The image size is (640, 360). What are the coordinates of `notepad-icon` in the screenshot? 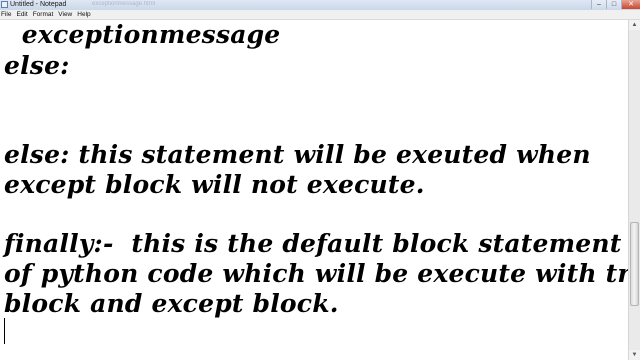 It's located at (4, 4).